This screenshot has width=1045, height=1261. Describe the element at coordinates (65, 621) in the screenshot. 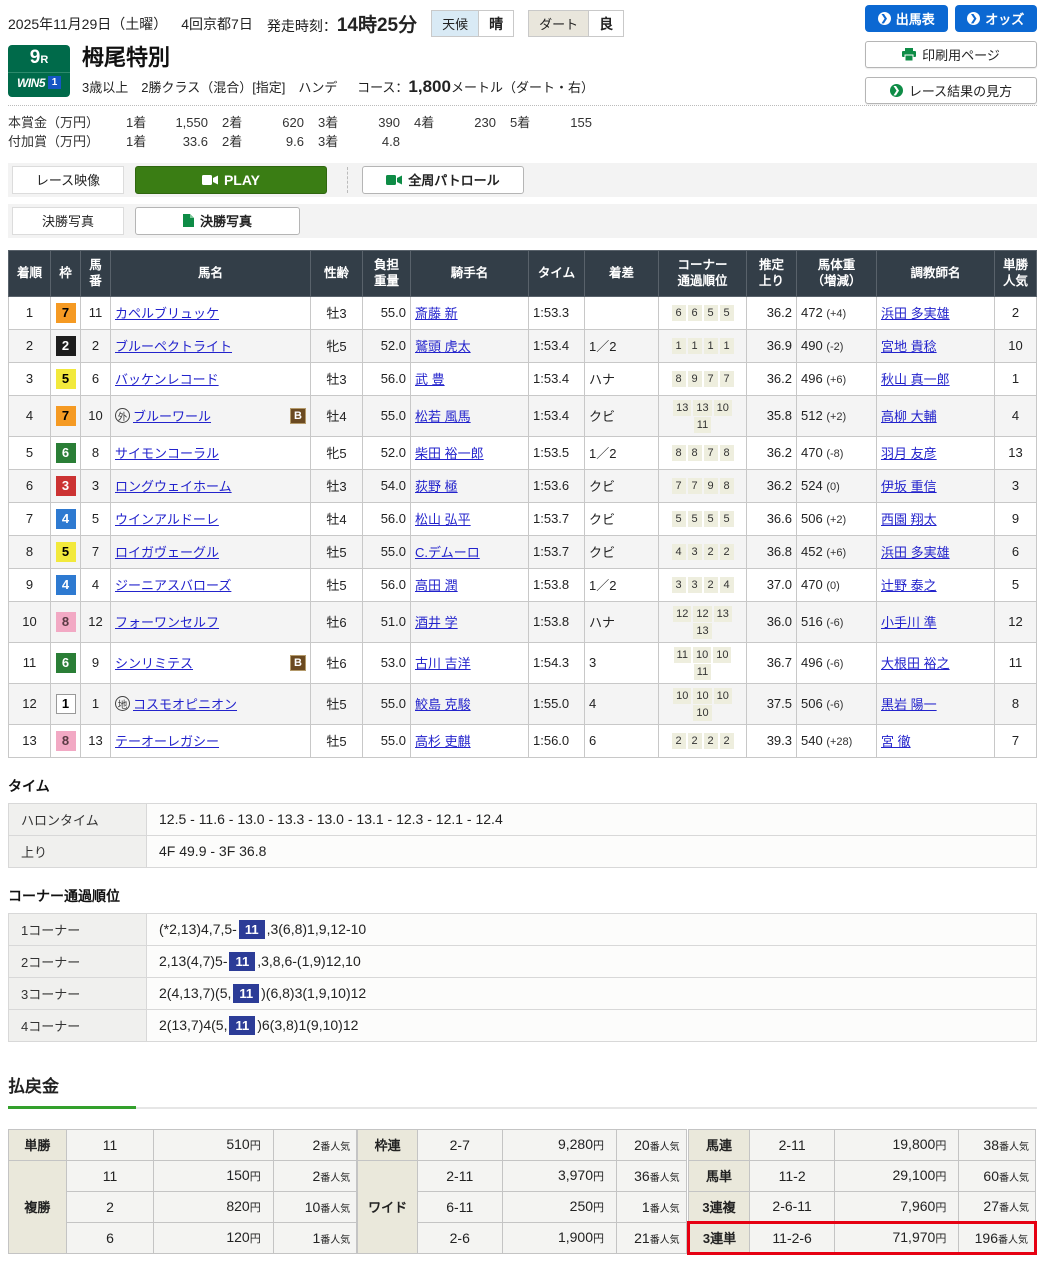

I see `bracket-cell: 8` at that location.